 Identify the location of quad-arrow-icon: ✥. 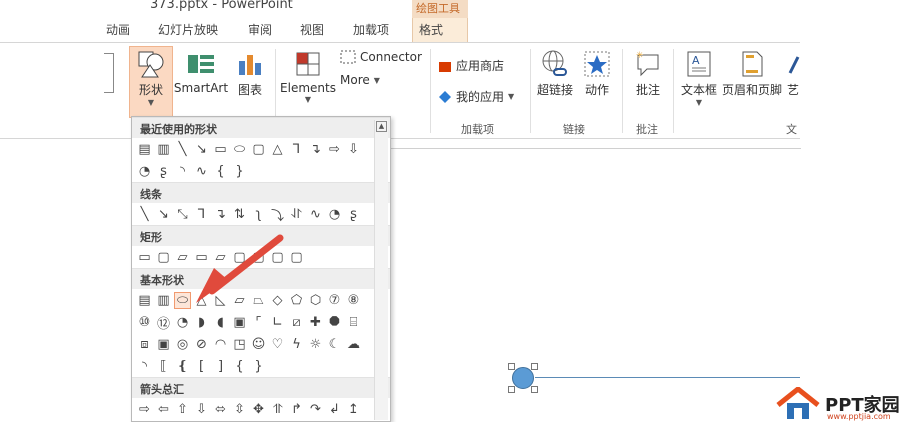
(258, 409).